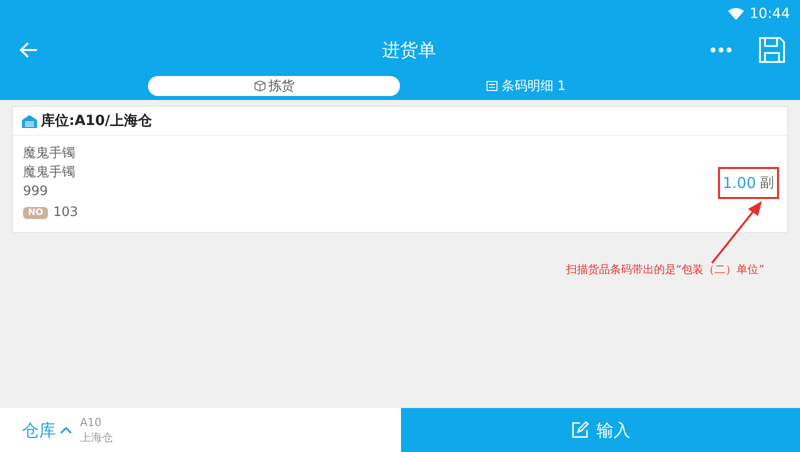  I want to click on annotation-note: 扫描货品条码带出的是“包装（二）单位”, so click(665, 269).